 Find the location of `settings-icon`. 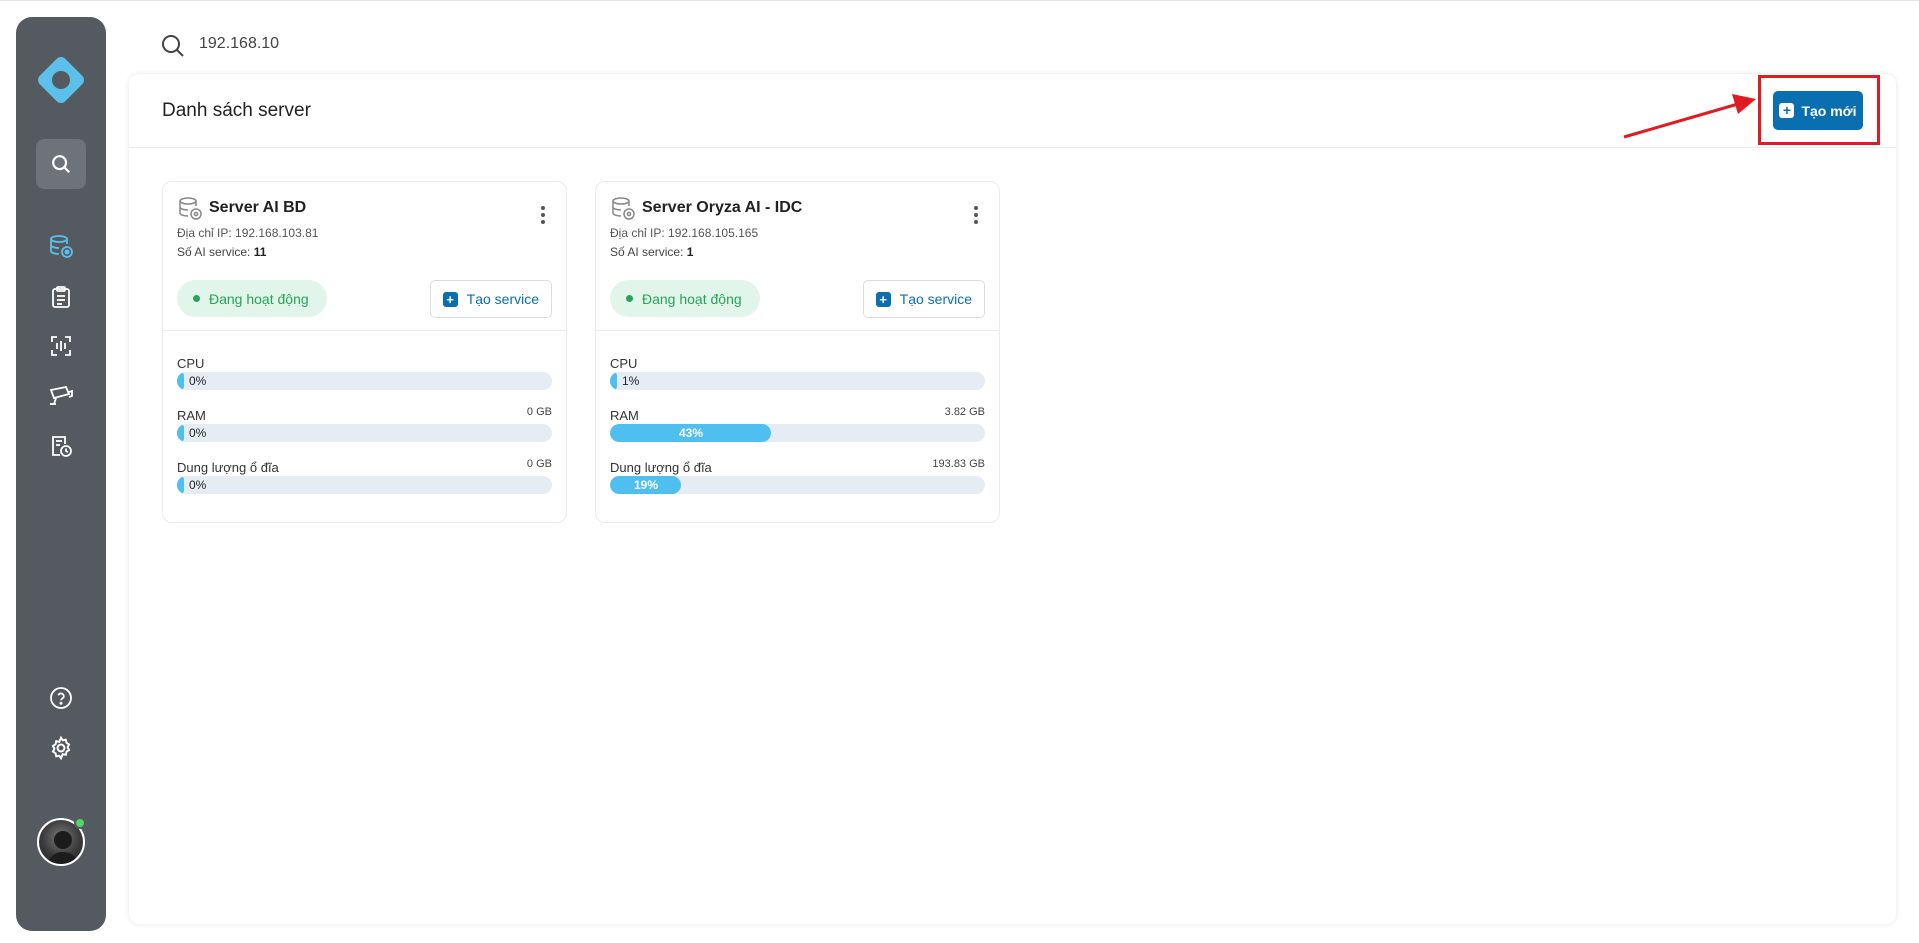

settings-icon is located at coordinates (61, 748).